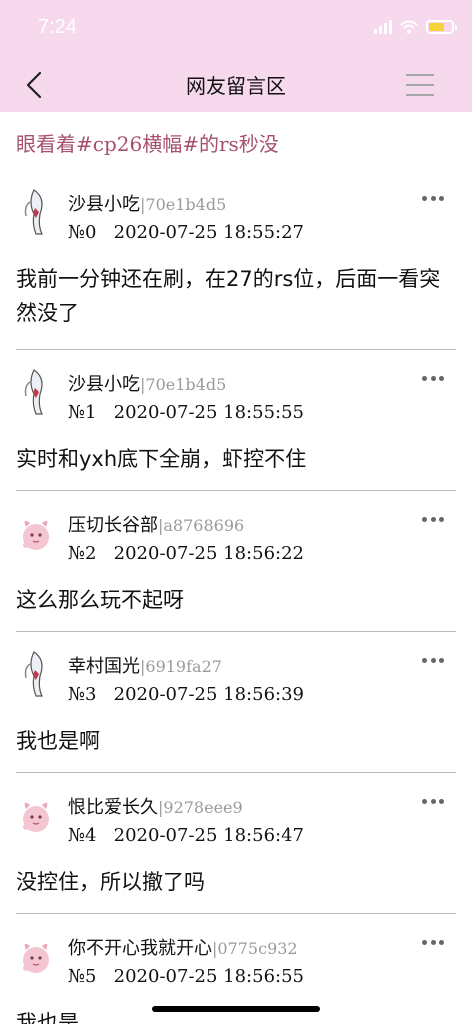 This screenshot has width=472, height=1024. What do you see at coordinates (201, 525) in the screenshot?
I see `poster-uid: |a8768696` at bounding box center [201, 525].